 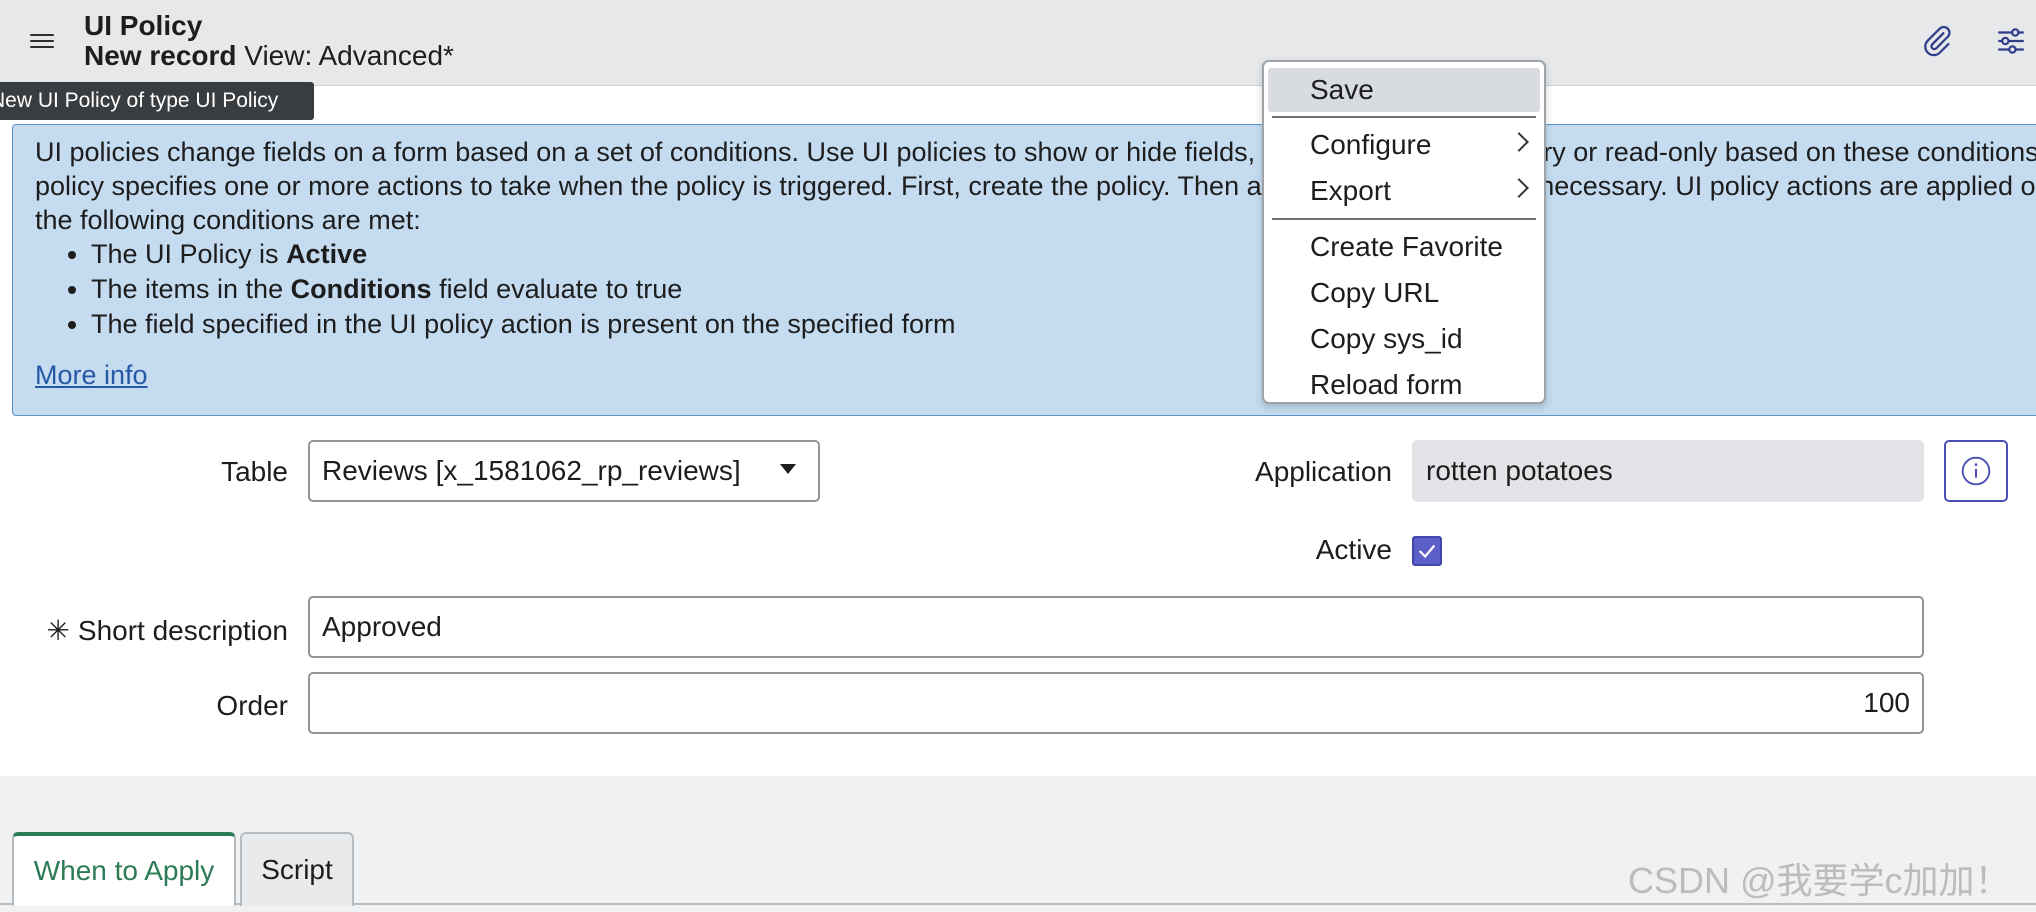 What do you see at coordinates (297, 869) in the screenshot?
I see `tab-script: Script` at bounding box center [297, 869].